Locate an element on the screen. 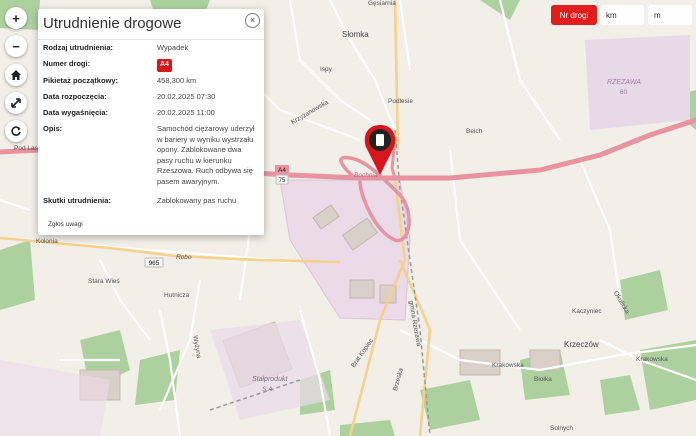 This screenshot has height=436, width=696. label-gesiarnia: Gęsiarnia is located at coordinates (382, 3).